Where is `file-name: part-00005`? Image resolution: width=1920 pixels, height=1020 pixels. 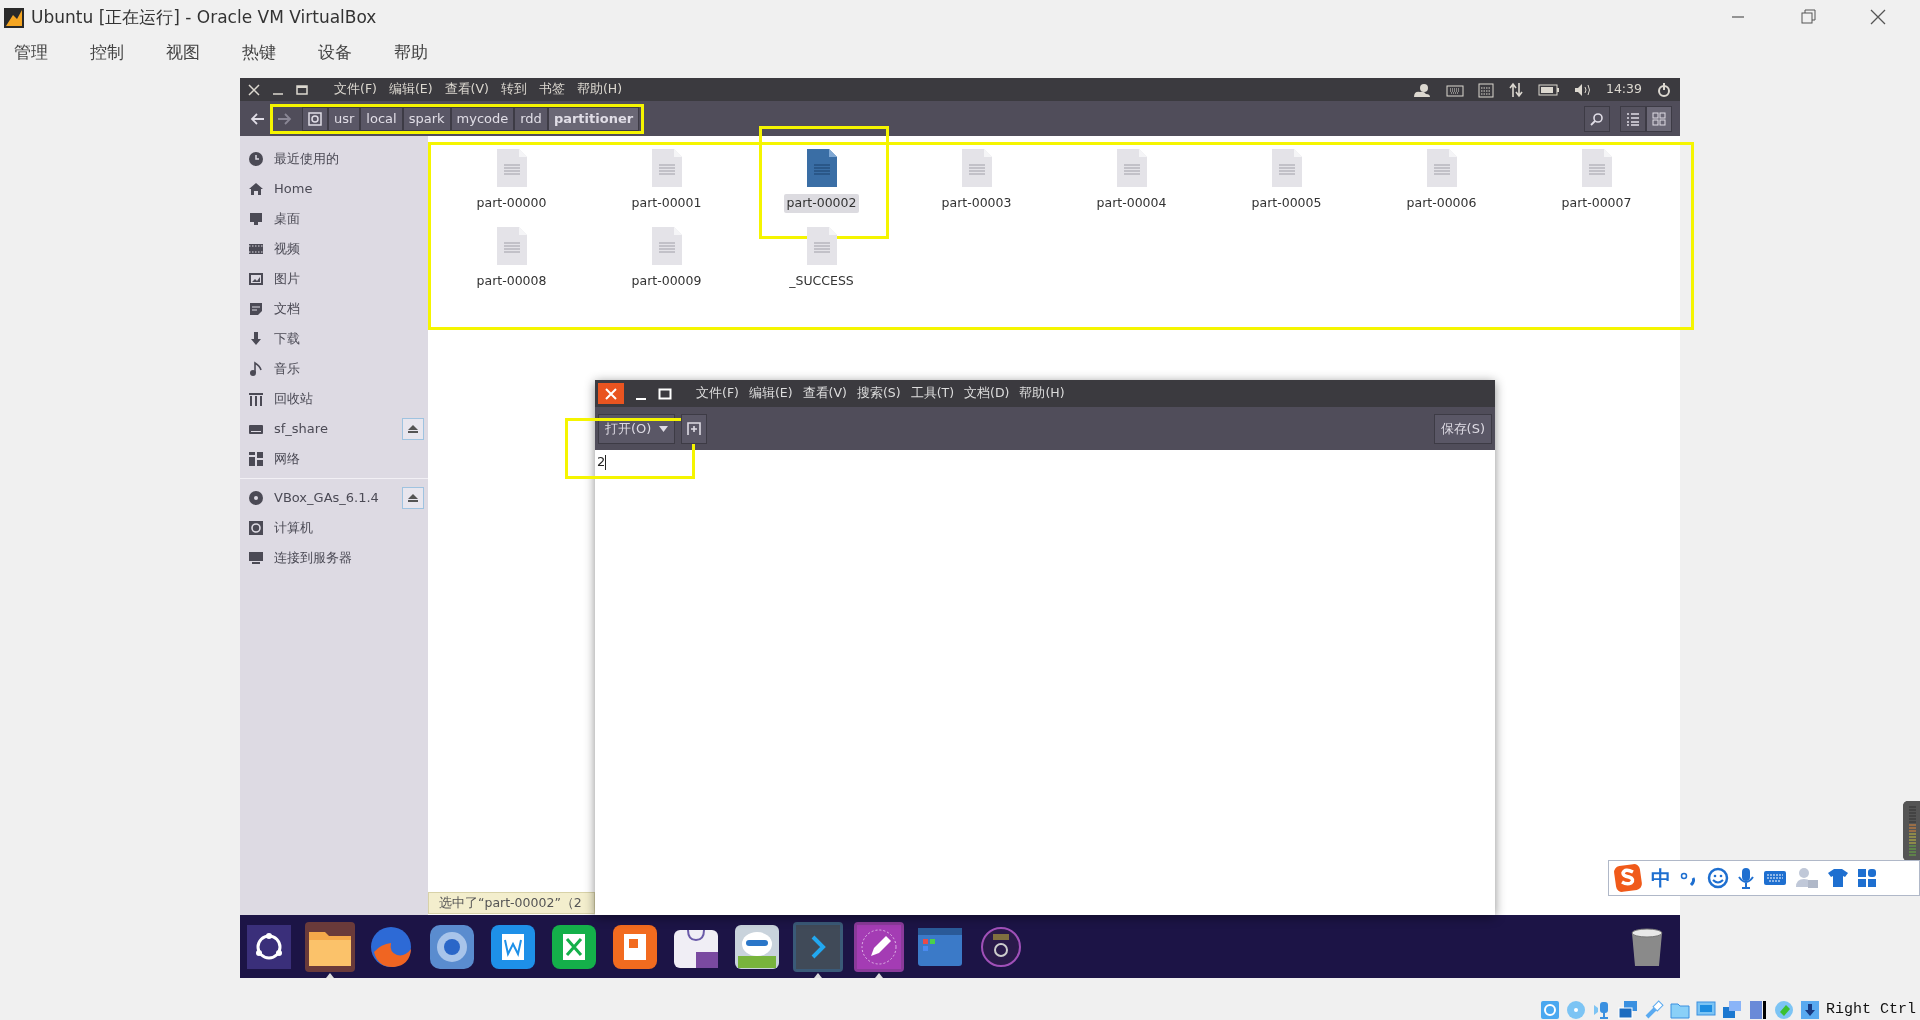
file-name: part-00005 is located at coordinates (1286, 203).